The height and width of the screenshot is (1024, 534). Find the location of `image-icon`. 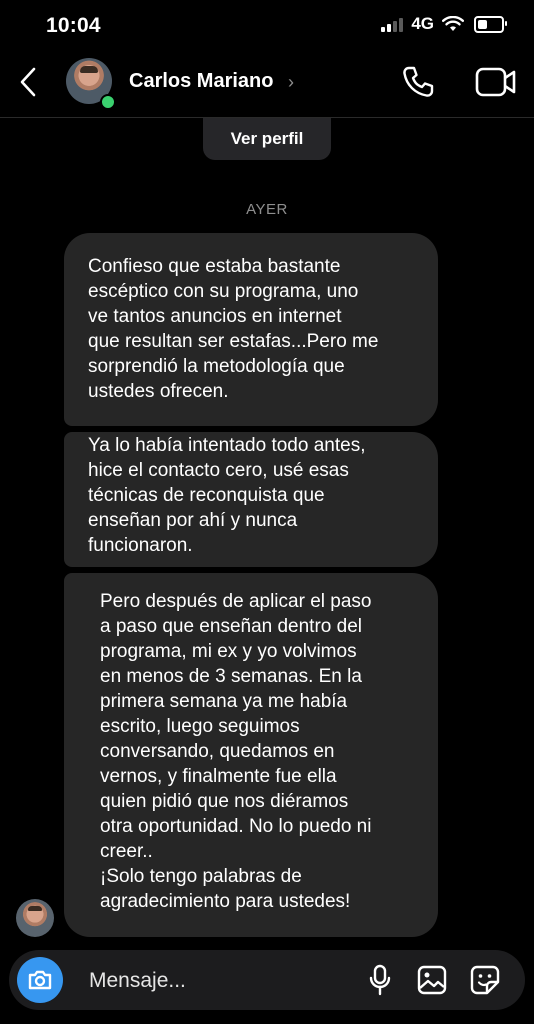

image-icon is located at coordinates (432, 980).